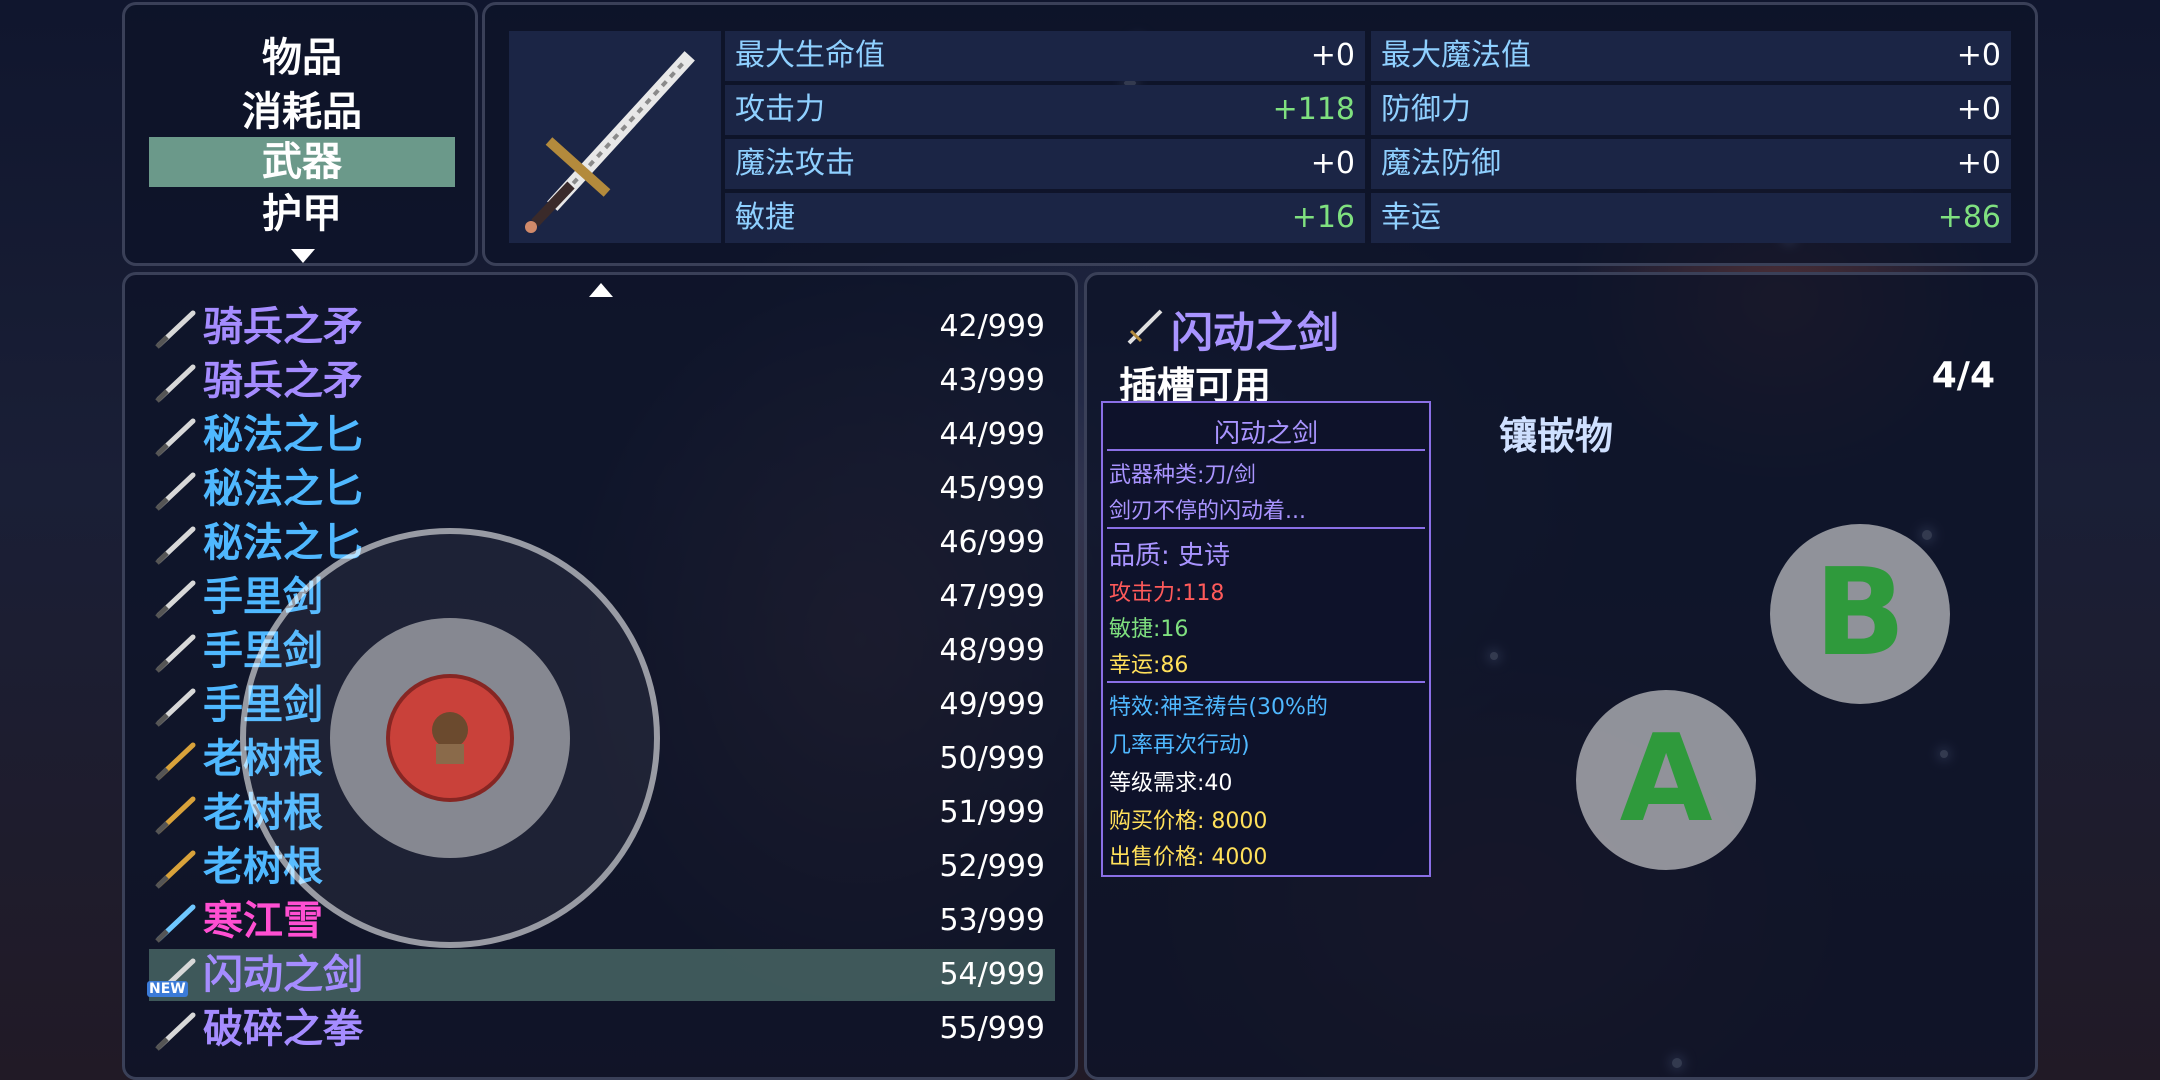 The height and width of the screenshot is (1080, 2160). Describe the element at coordinates (1045, 110) in the screenshot. I see `stat-attack: 攻击力 +118` at that location.